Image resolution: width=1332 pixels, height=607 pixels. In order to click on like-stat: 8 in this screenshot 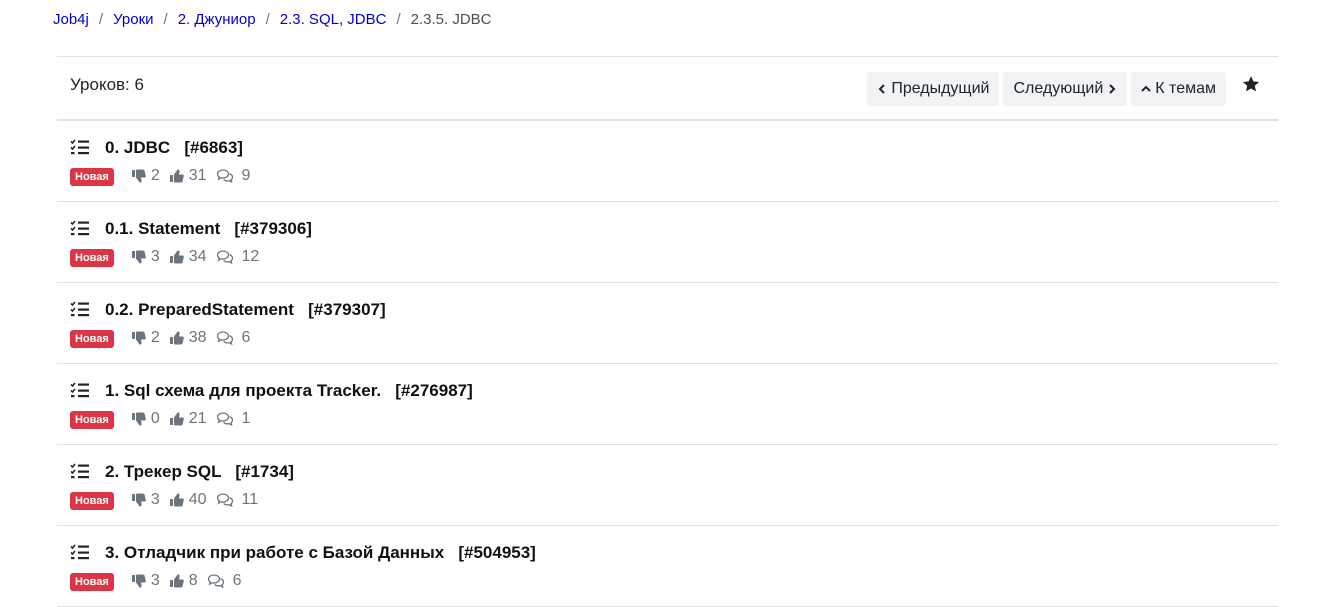, I will do `click(183, 581)`.